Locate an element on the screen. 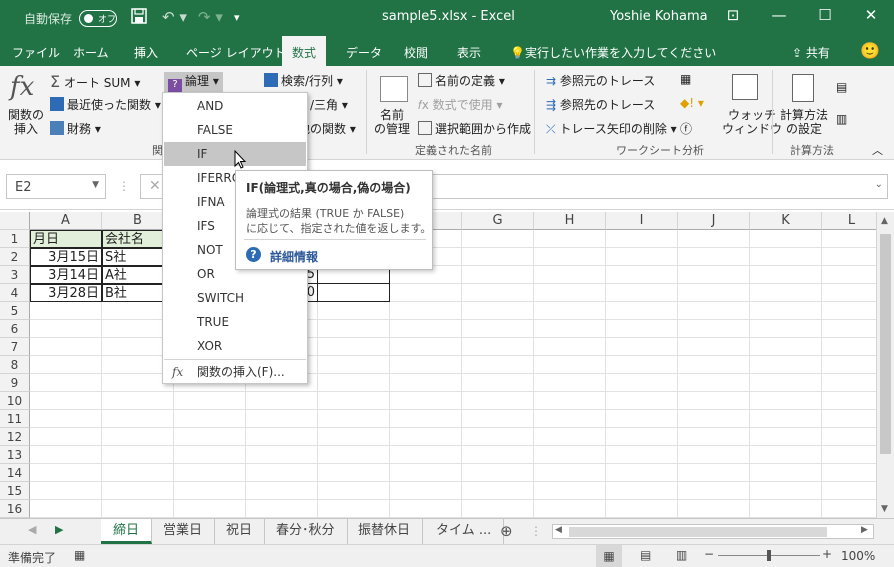 This screenshot has height=567, width=894. tab-view: 表示 is located at coordinates (469, 52).